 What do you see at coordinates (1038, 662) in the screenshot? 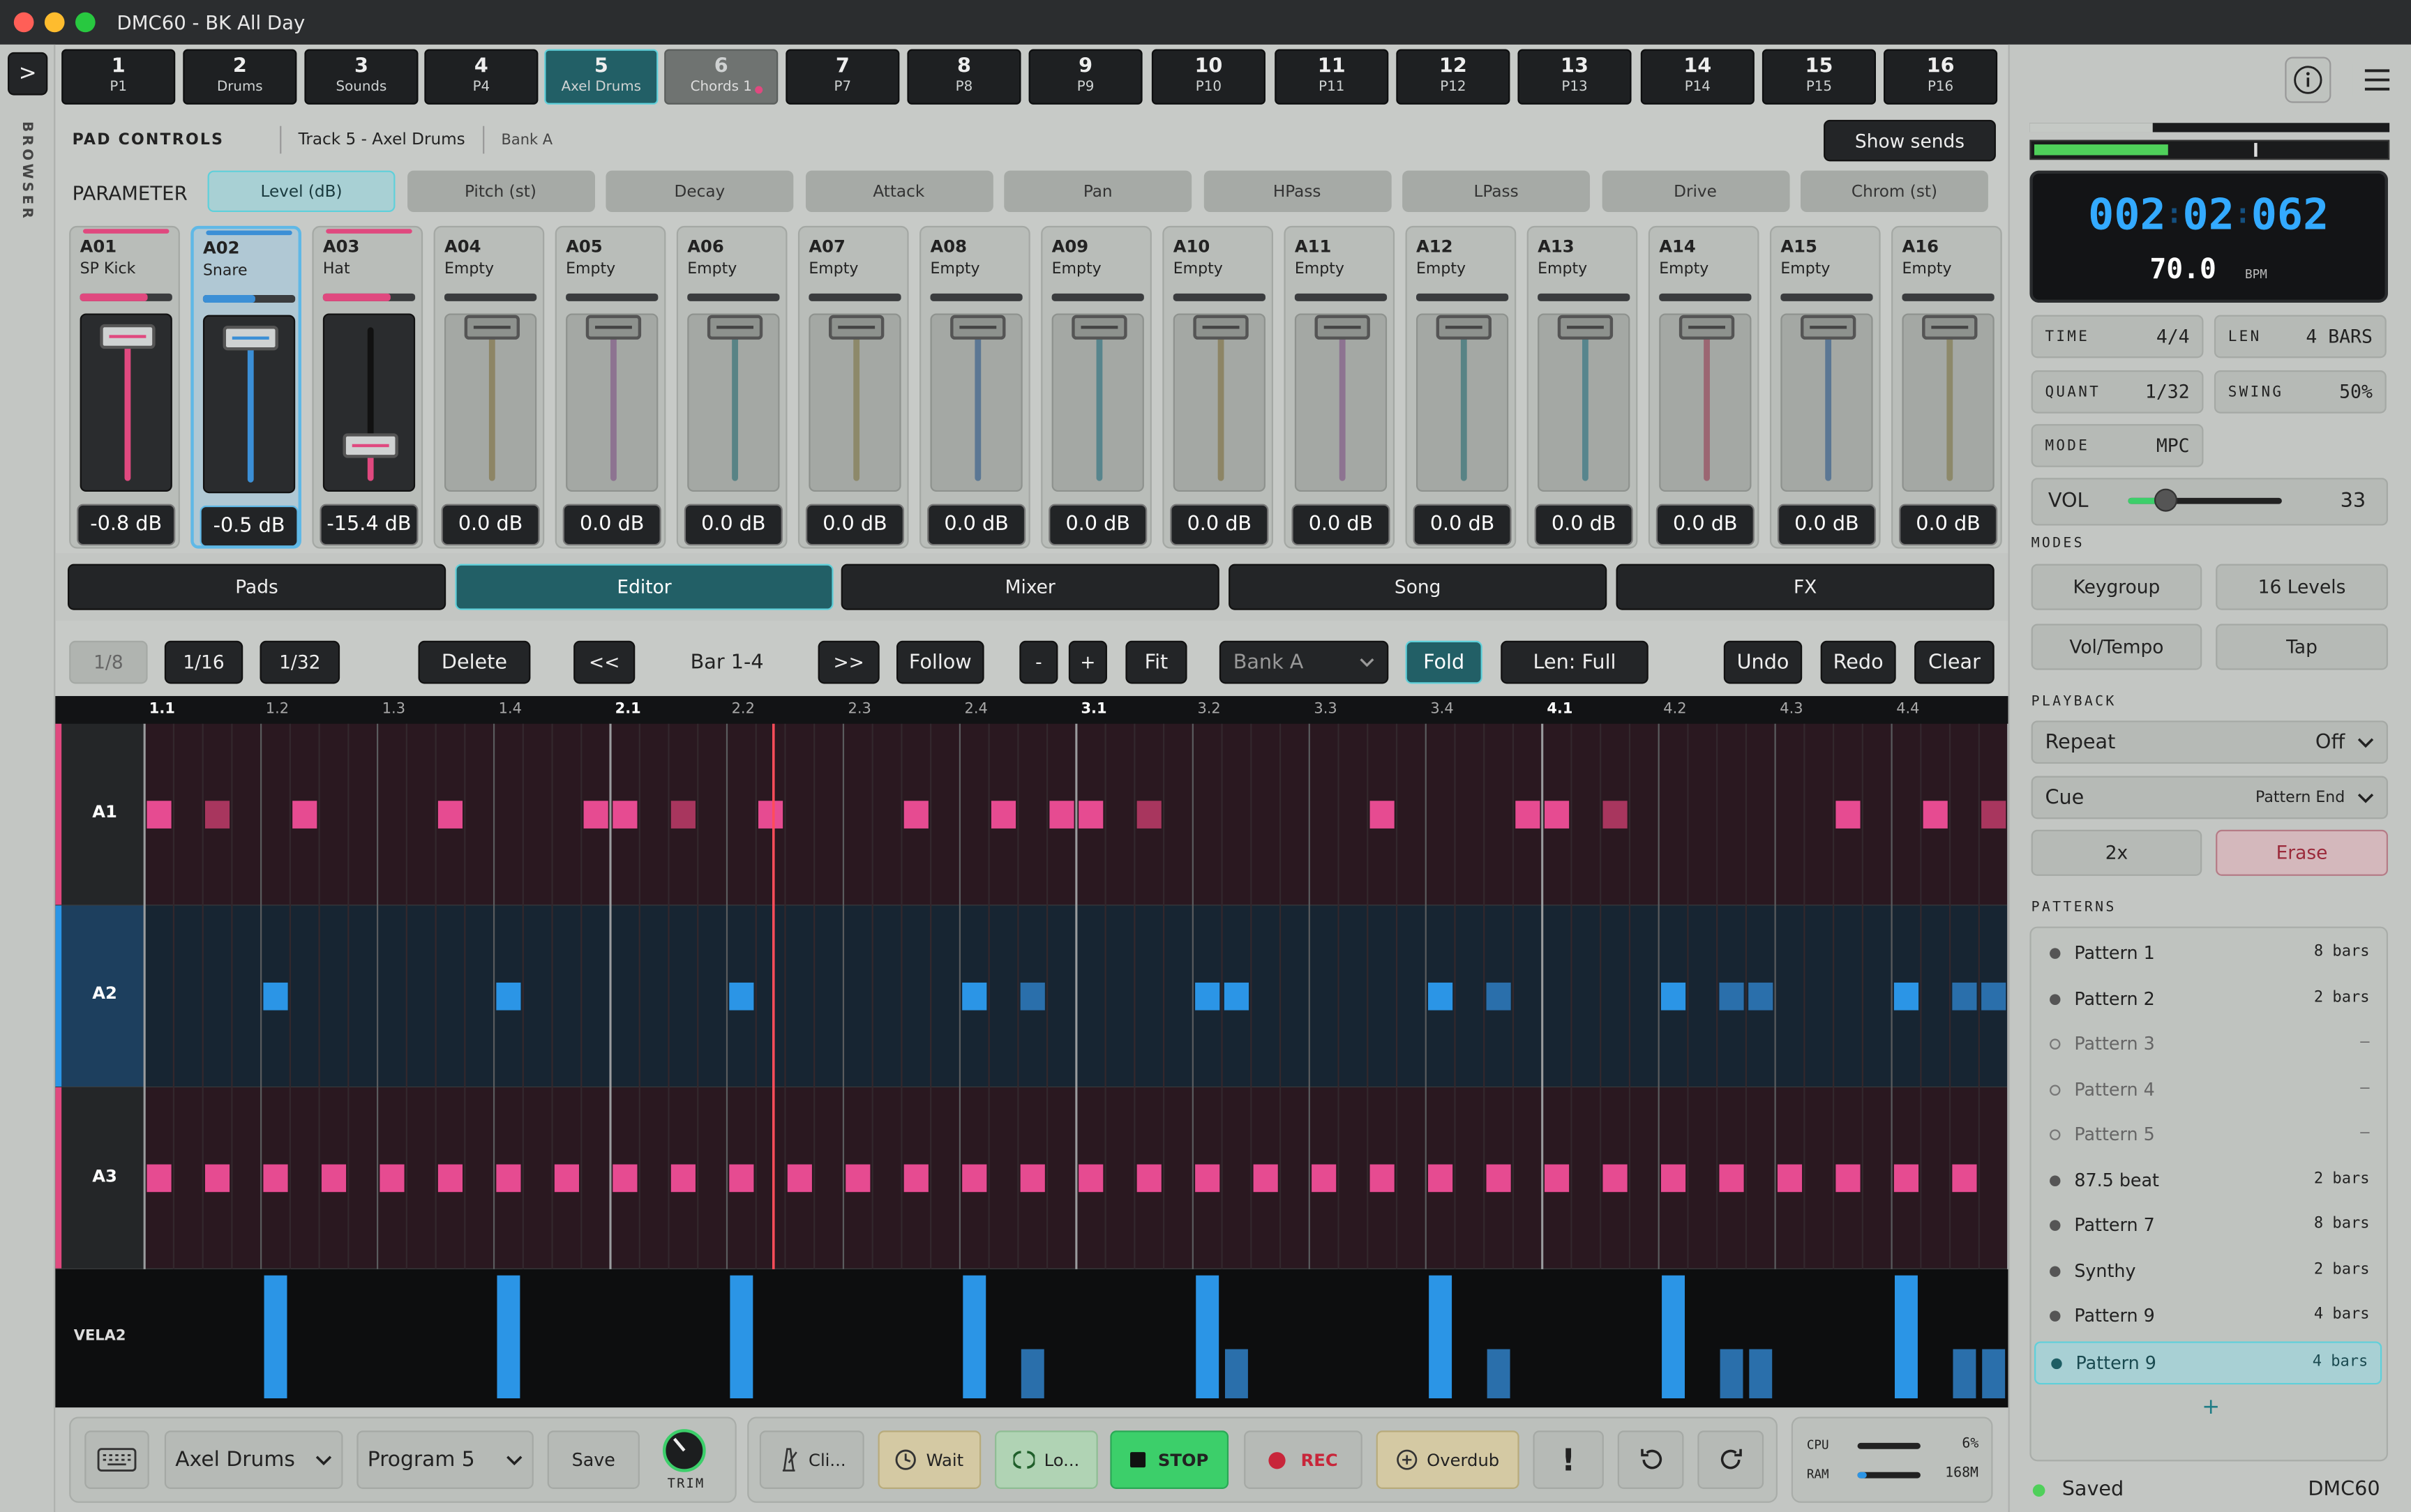
I see `zoom-out-button: -` at bounding box center [1038, 662].